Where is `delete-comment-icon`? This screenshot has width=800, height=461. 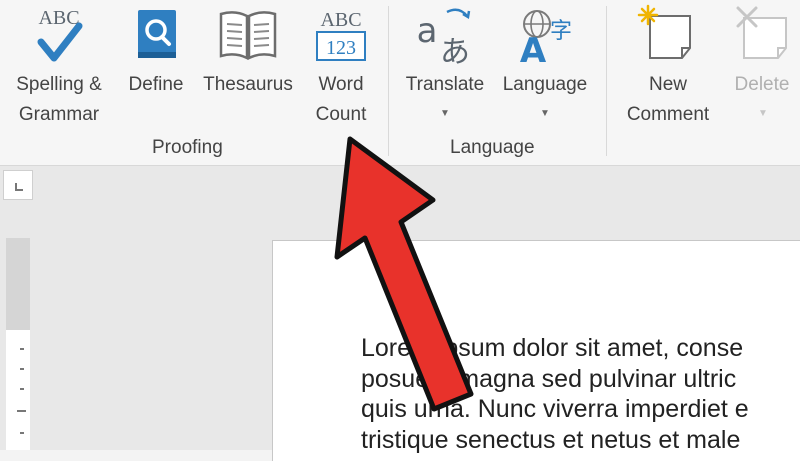
delete-comment-icon is located at coordinates (761, 32).